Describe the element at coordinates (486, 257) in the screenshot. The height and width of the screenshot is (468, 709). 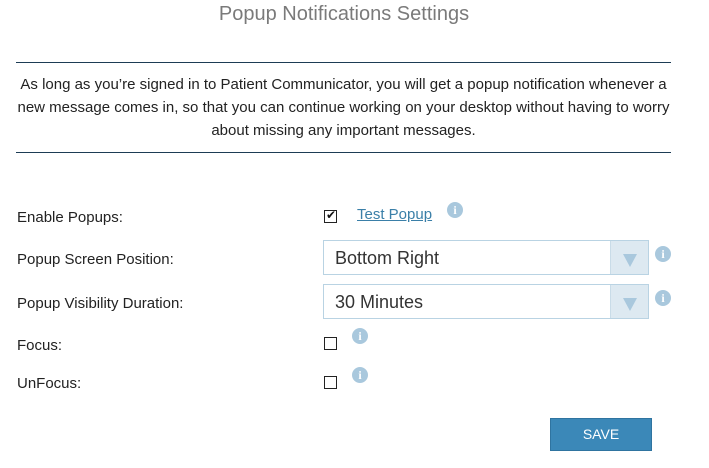
I see `popup-position-select: Bottom Right` at that location.